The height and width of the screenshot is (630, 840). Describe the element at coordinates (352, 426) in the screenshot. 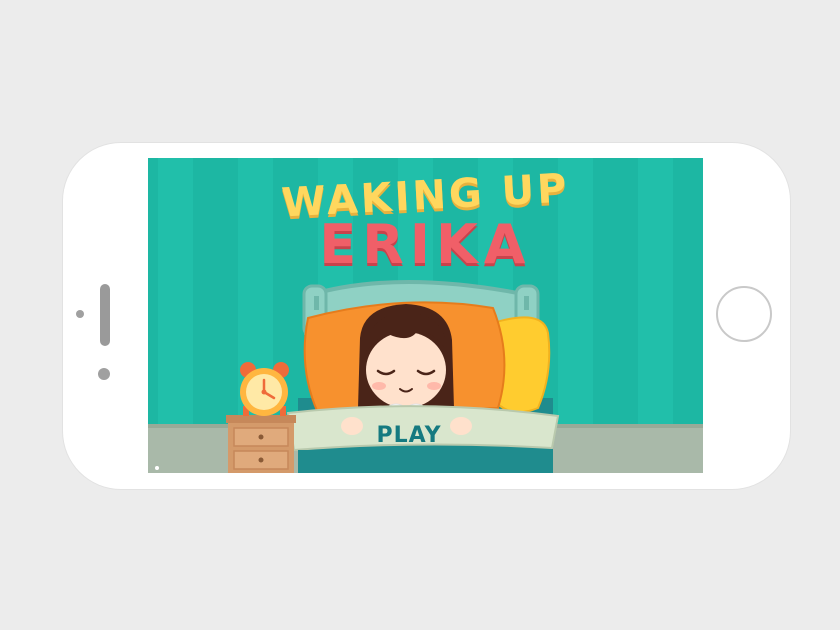

I see `left-hand` at that location.